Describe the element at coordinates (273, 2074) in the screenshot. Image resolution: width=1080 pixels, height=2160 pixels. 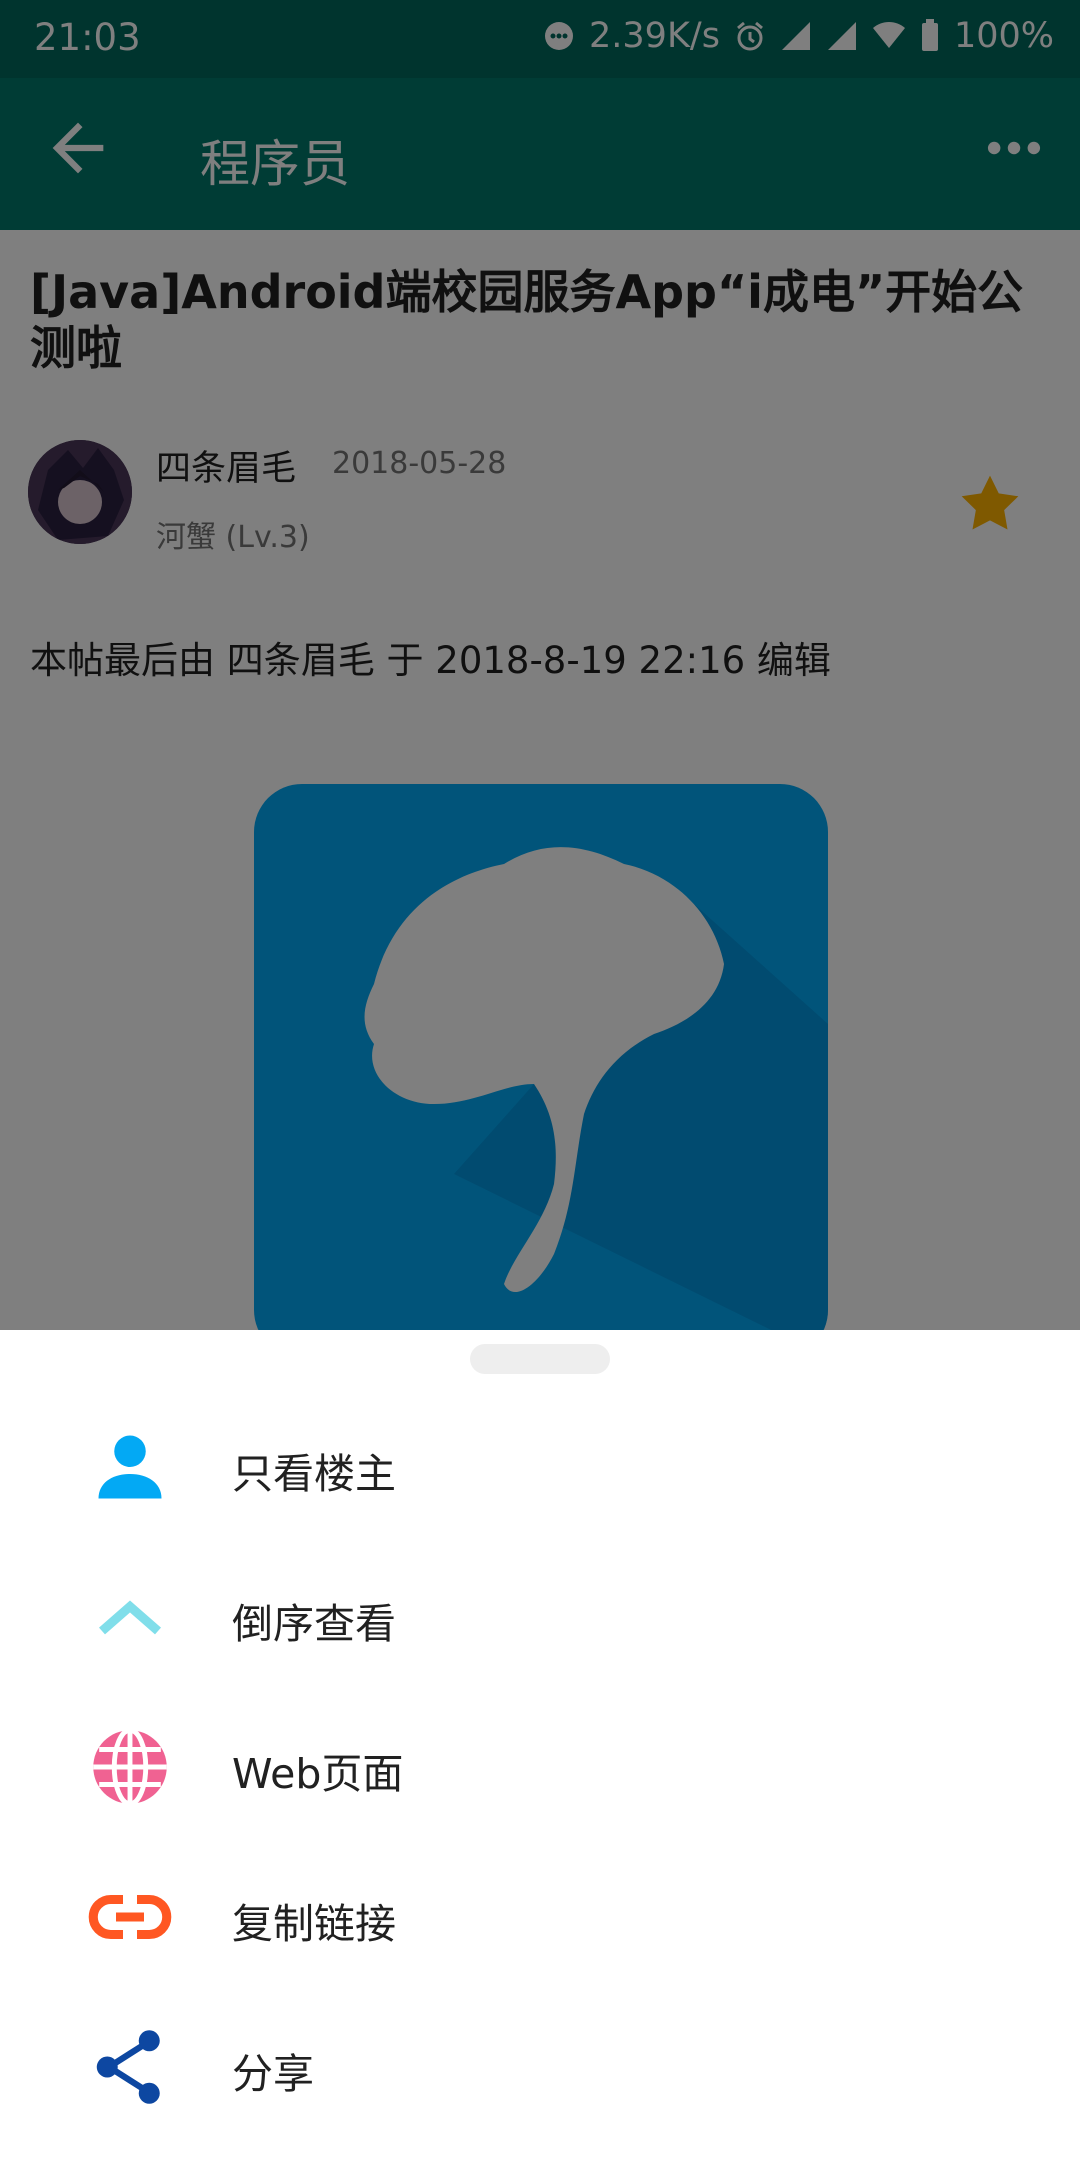
I see `menu-label: 分享` at that location.